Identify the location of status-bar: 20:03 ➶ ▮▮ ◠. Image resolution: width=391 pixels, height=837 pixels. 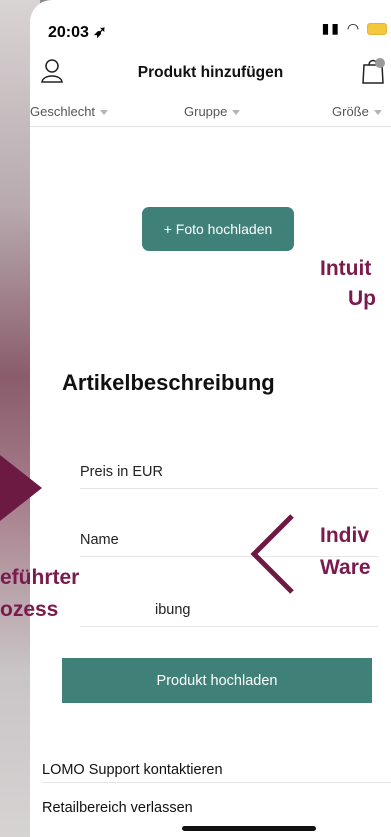
(210, 28).